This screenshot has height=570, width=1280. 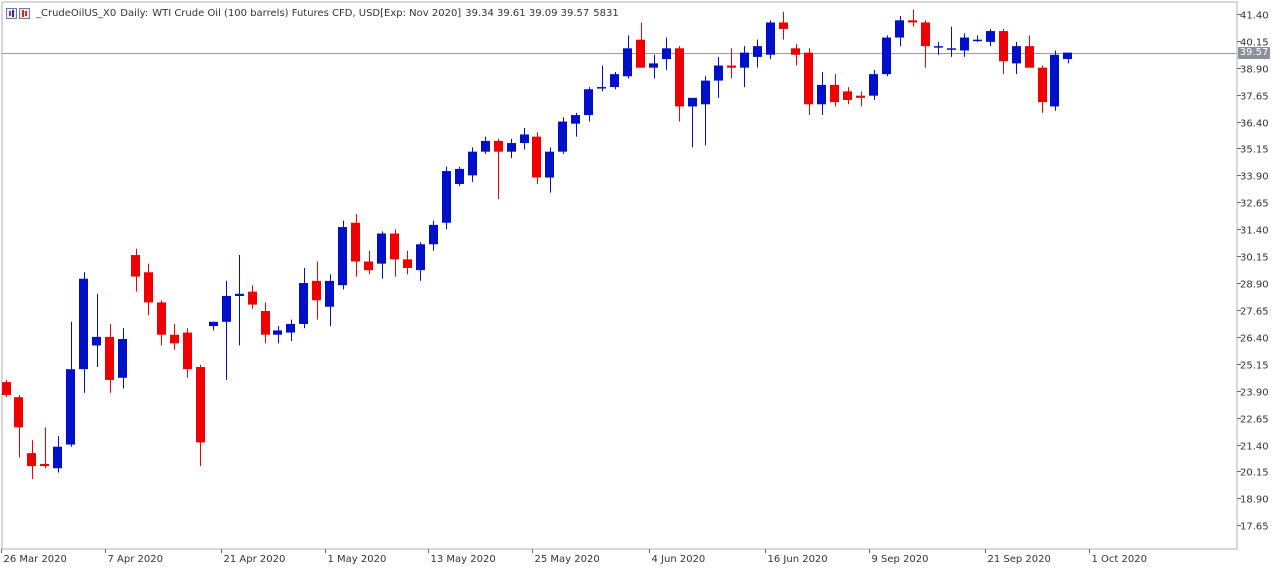 I want to click on y-tick-label: 17.65, so click(x=1254, y=527).